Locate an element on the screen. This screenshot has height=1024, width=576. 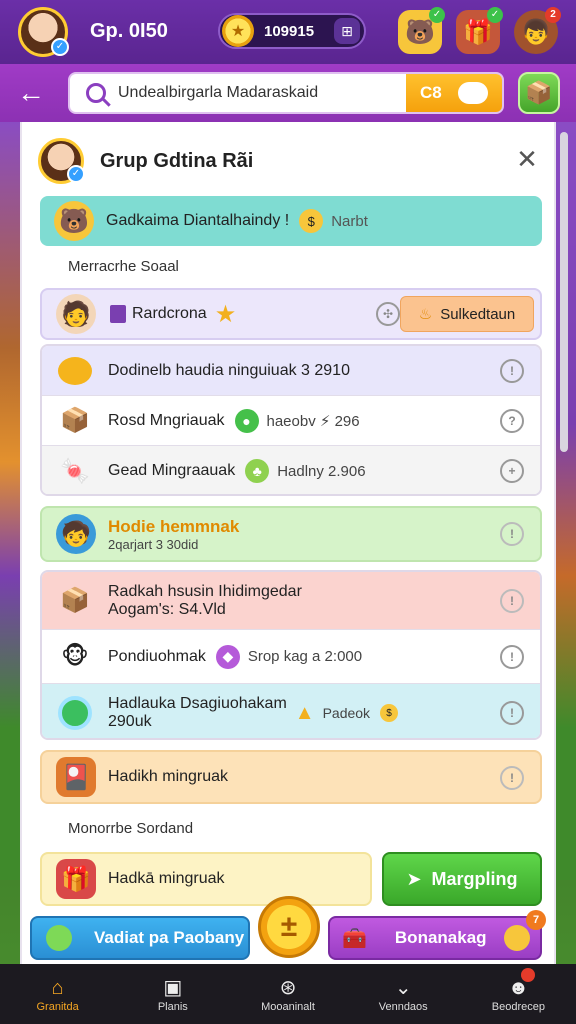
nav-home: ⌂ Granitda is located at coordinates (57, 994).